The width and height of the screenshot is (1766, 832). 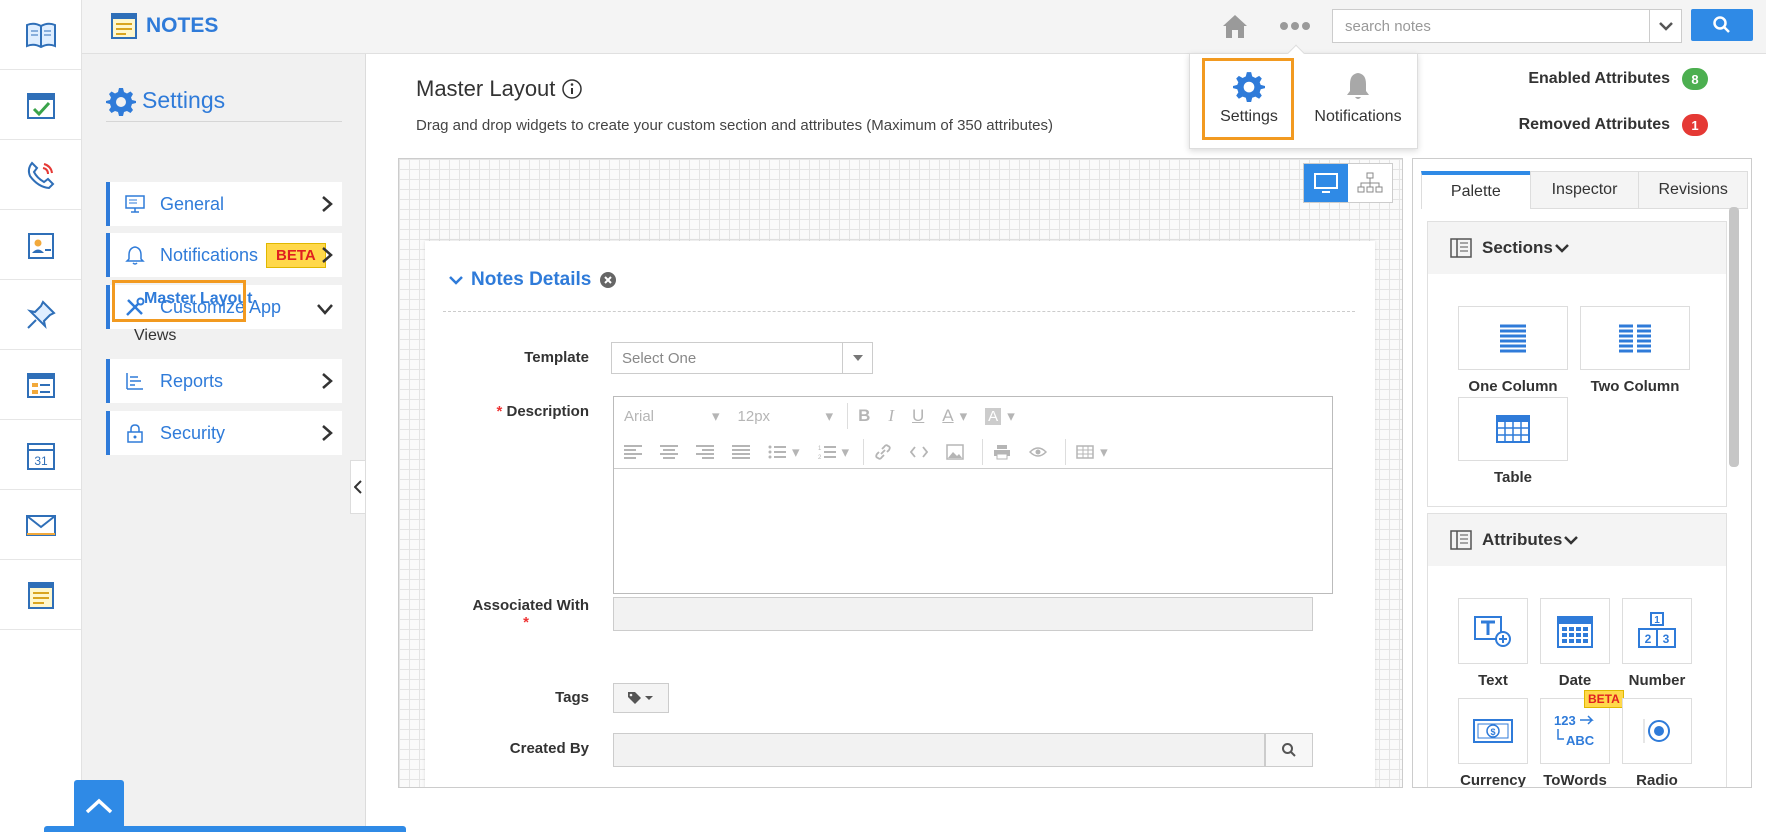 I want to click on widget-towords: 123 ABC ToWords, so click(x=1575, y=743).